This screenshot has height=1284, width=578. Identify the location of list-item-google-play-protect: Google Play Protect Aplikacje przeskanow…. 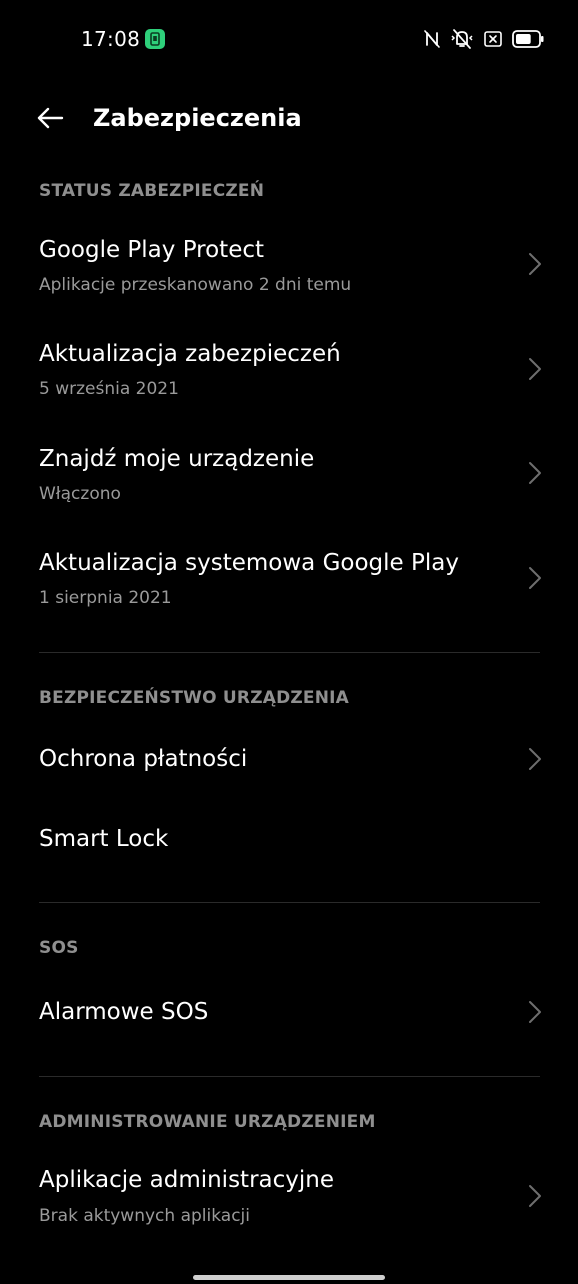
(289, 272).